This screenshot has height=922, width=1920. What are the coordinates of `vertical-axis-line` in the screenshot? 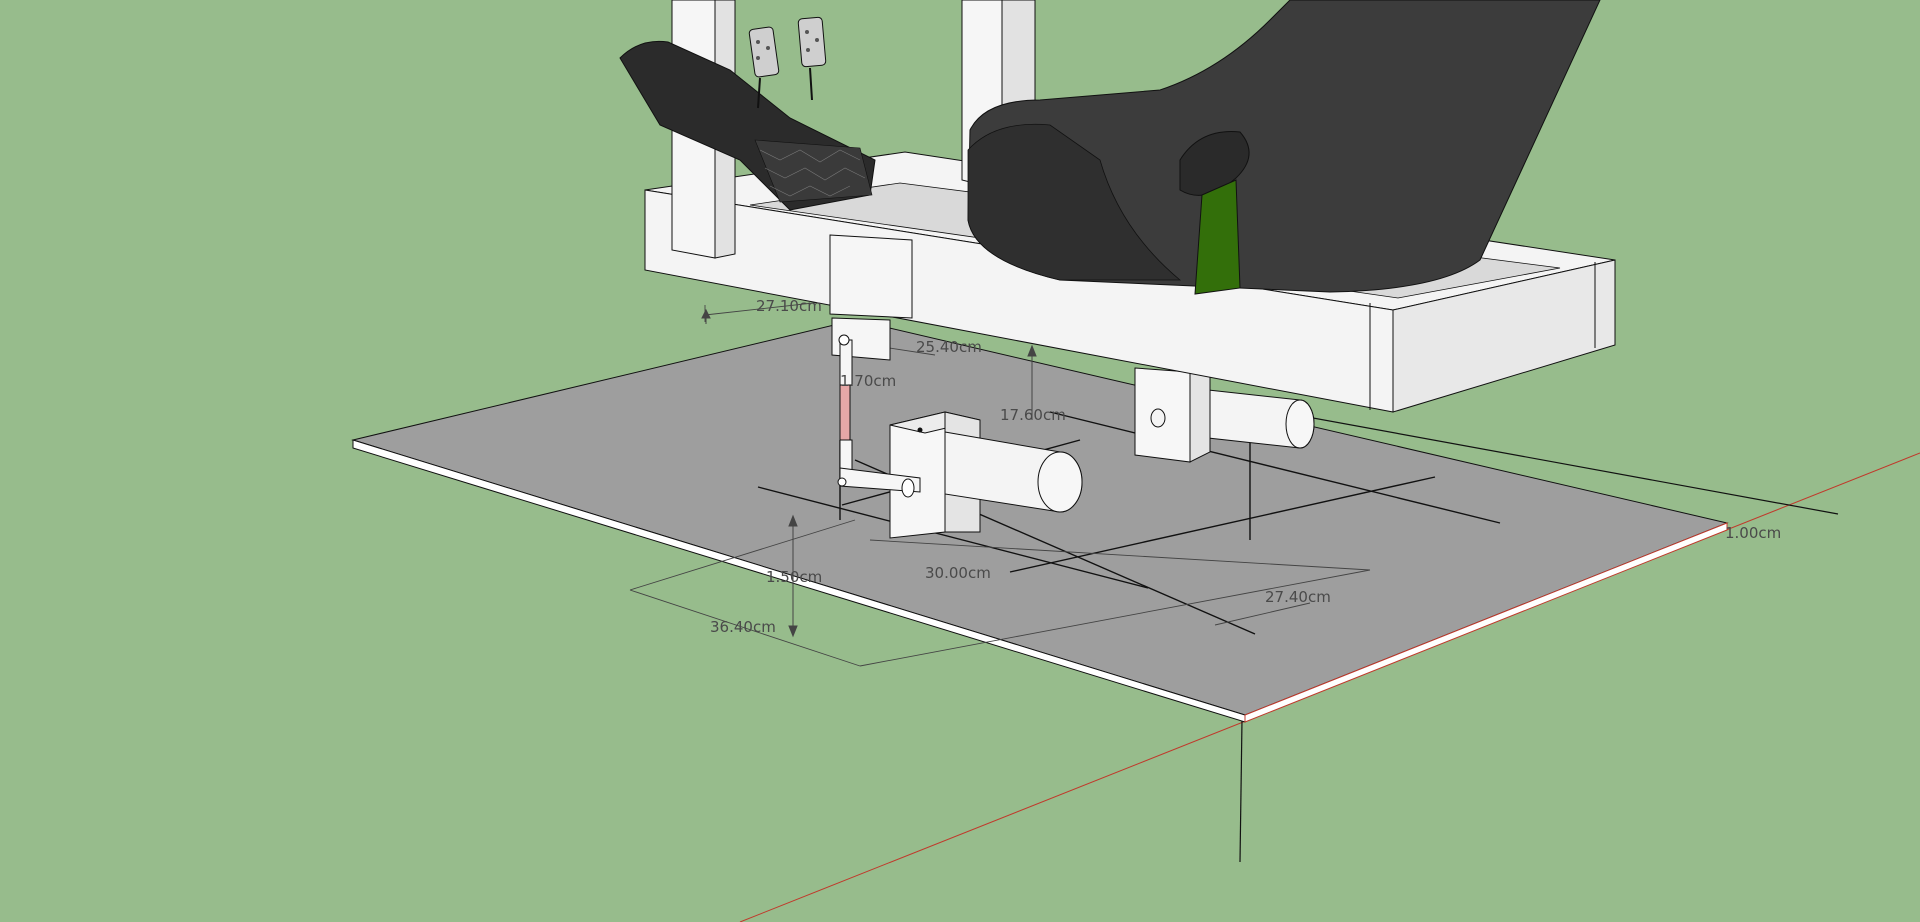 It's located at (1241, 791).